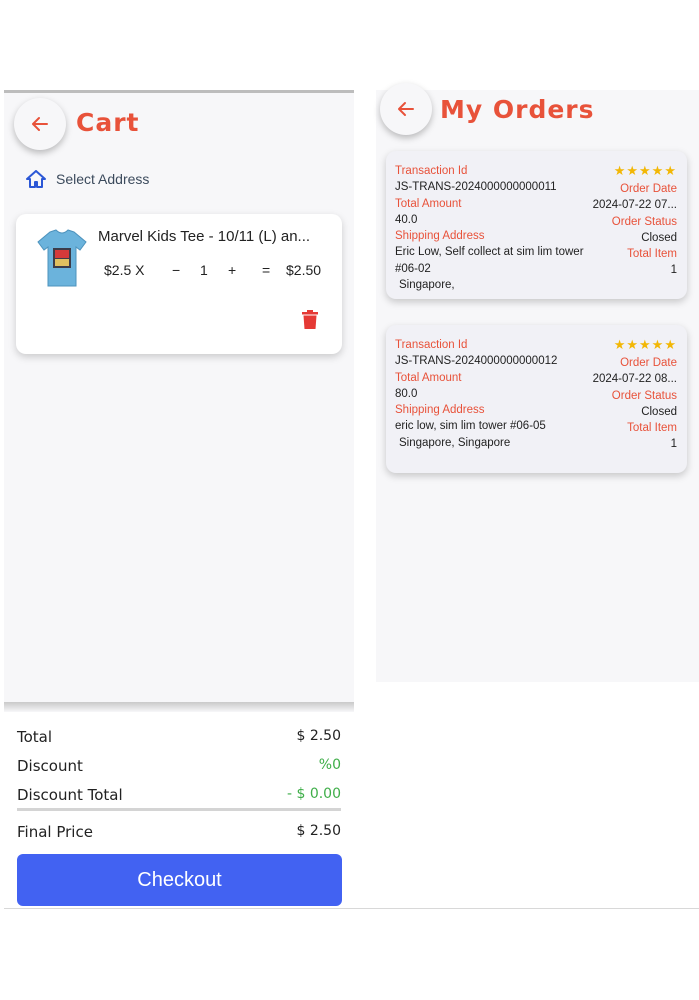 The width and height of the screenshot is (699, 1000). Describe the element at coordinates (318, 831) in the screenshot. I see `final-price-value: $ 2.50` at that location.